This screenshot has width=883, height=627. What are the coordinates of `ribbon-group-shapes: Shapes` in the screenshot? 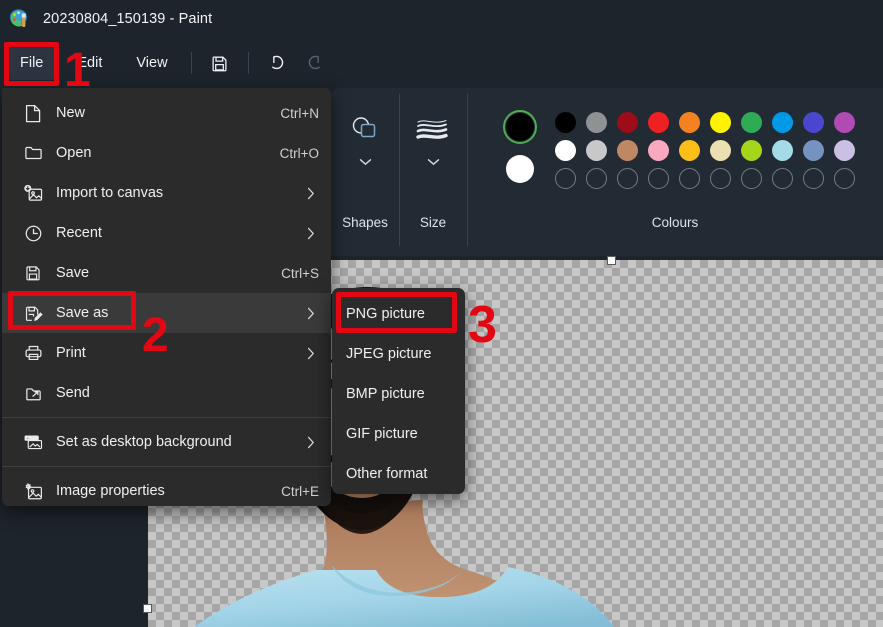 It's located at (365, 172).